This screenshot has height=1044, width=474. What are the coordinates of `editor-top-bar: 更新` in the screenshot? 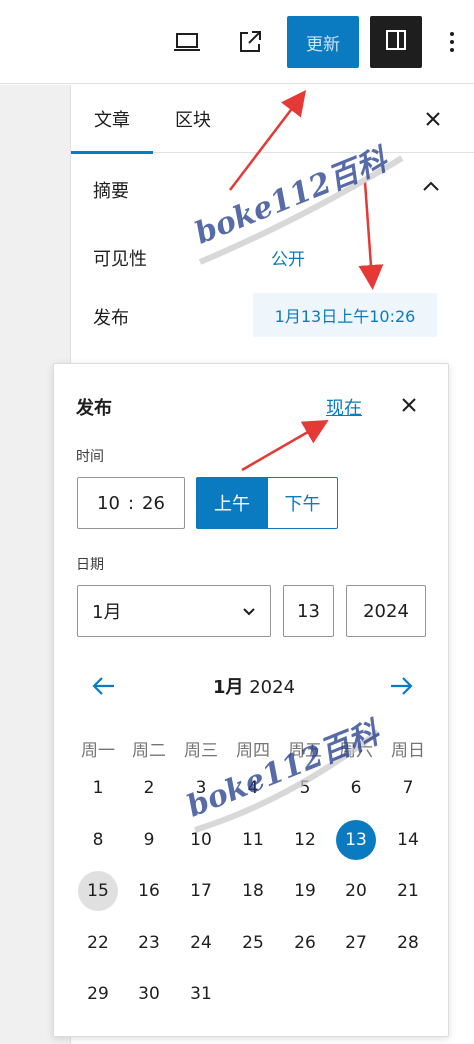 It's located at (237, 42).